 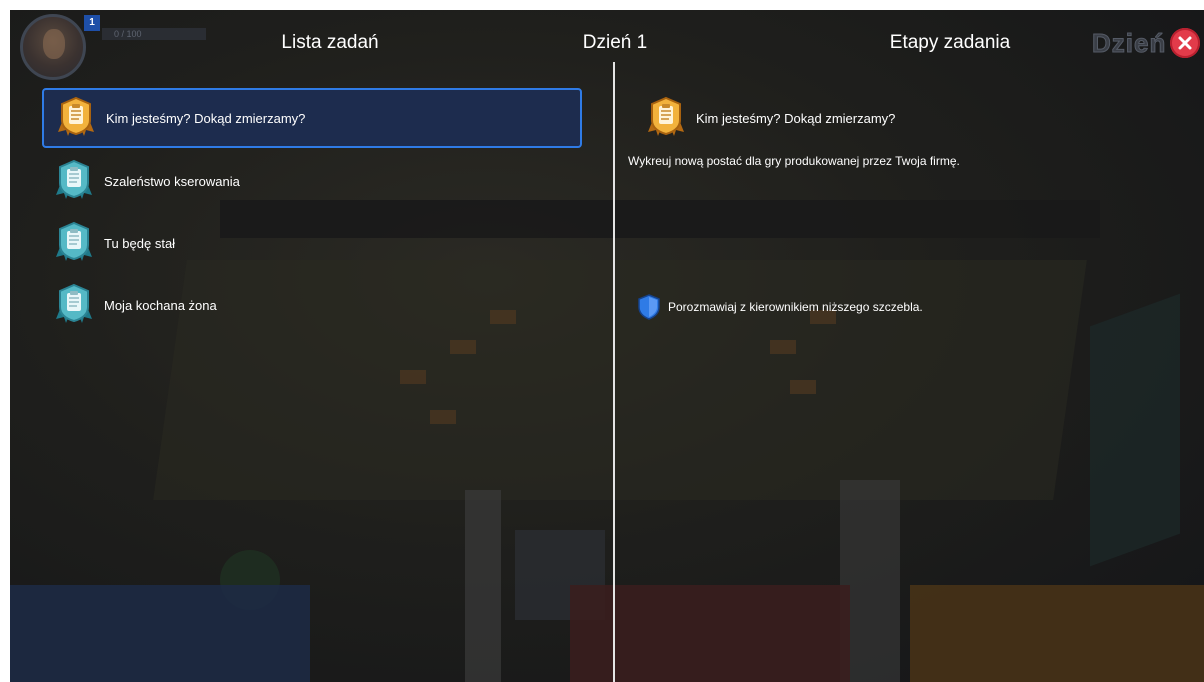 What do you see at coordinates (206, 118) in the screenshot?
I see `task-label: Kim jesteśmy? Dokąd zmierzamy?` at bounding box center [206, 118].